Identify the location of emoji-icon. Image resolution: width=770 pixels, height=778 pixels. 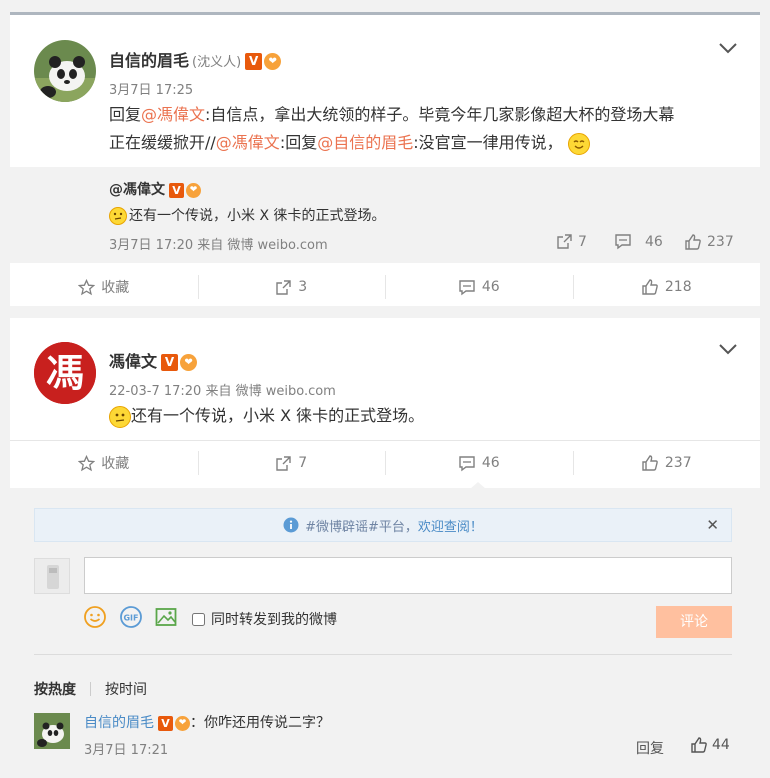
(95, 617).